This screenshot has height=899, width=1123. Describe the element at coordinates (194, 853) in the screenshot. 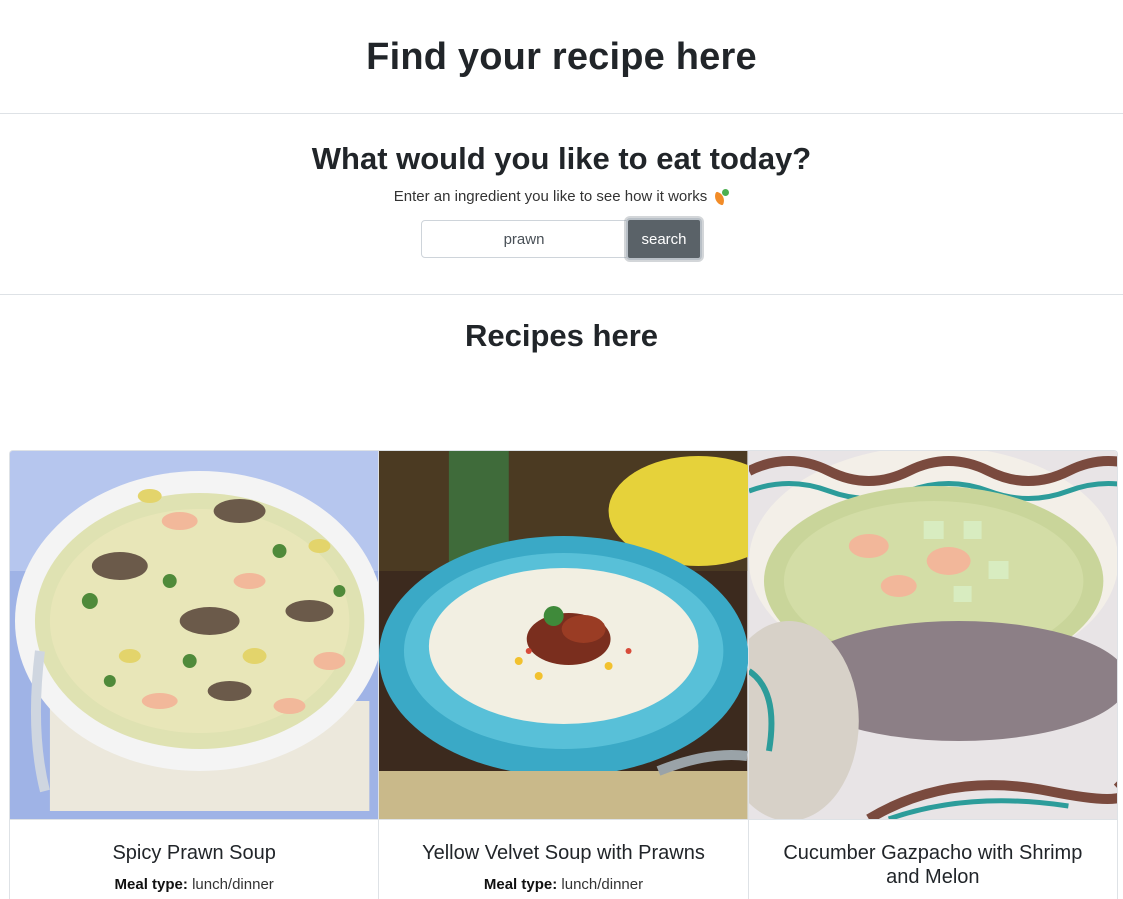

I see `recipe-title: Spicy Prawn Soup` at that location.